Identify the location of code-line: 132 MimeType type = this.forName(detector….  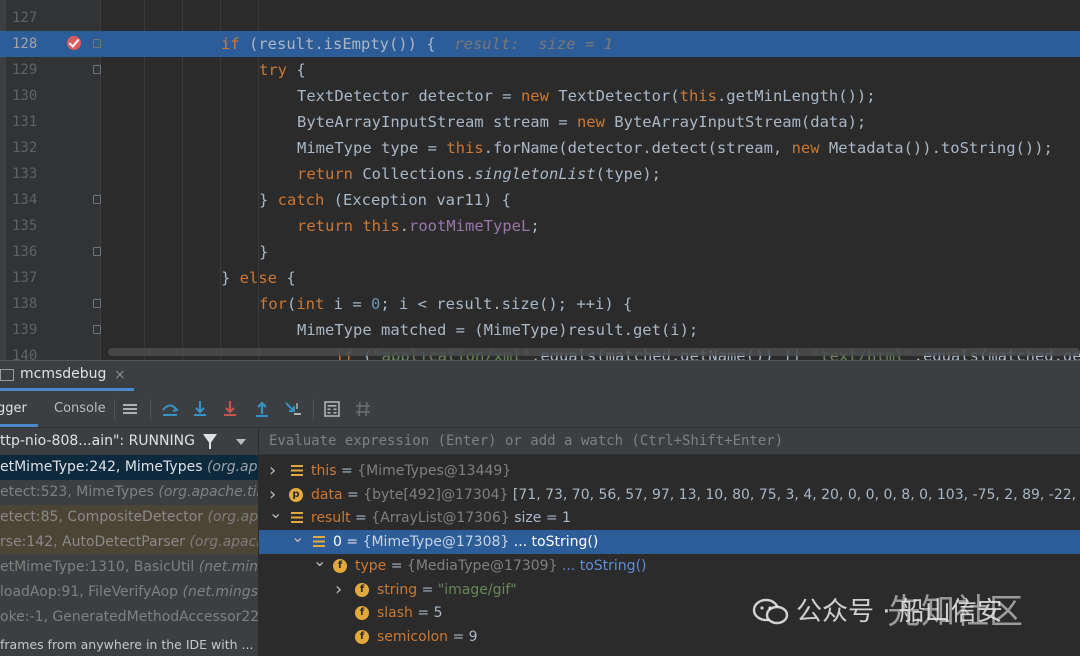
(540, 148).